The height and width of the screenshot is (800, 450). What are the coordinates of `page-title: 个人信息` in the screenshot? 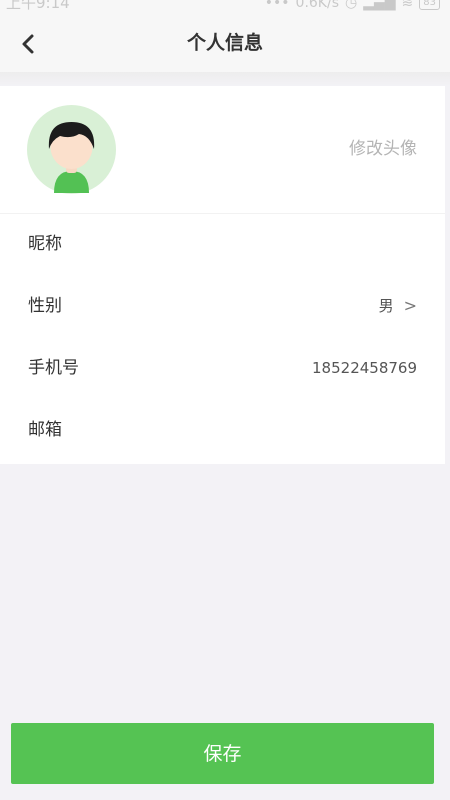 It's located at (224, 43).